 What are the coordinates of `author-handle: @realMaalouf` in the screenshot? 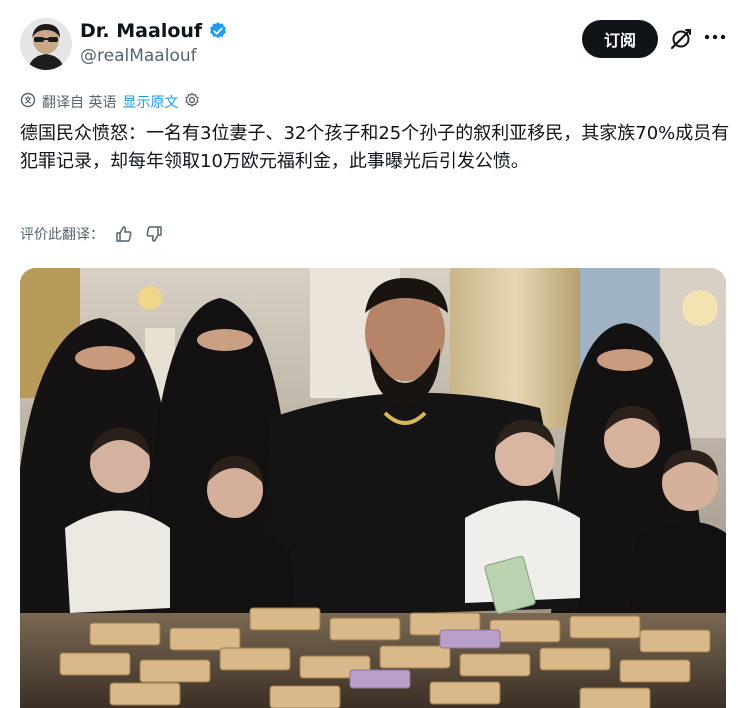 It's located at (138, 56).